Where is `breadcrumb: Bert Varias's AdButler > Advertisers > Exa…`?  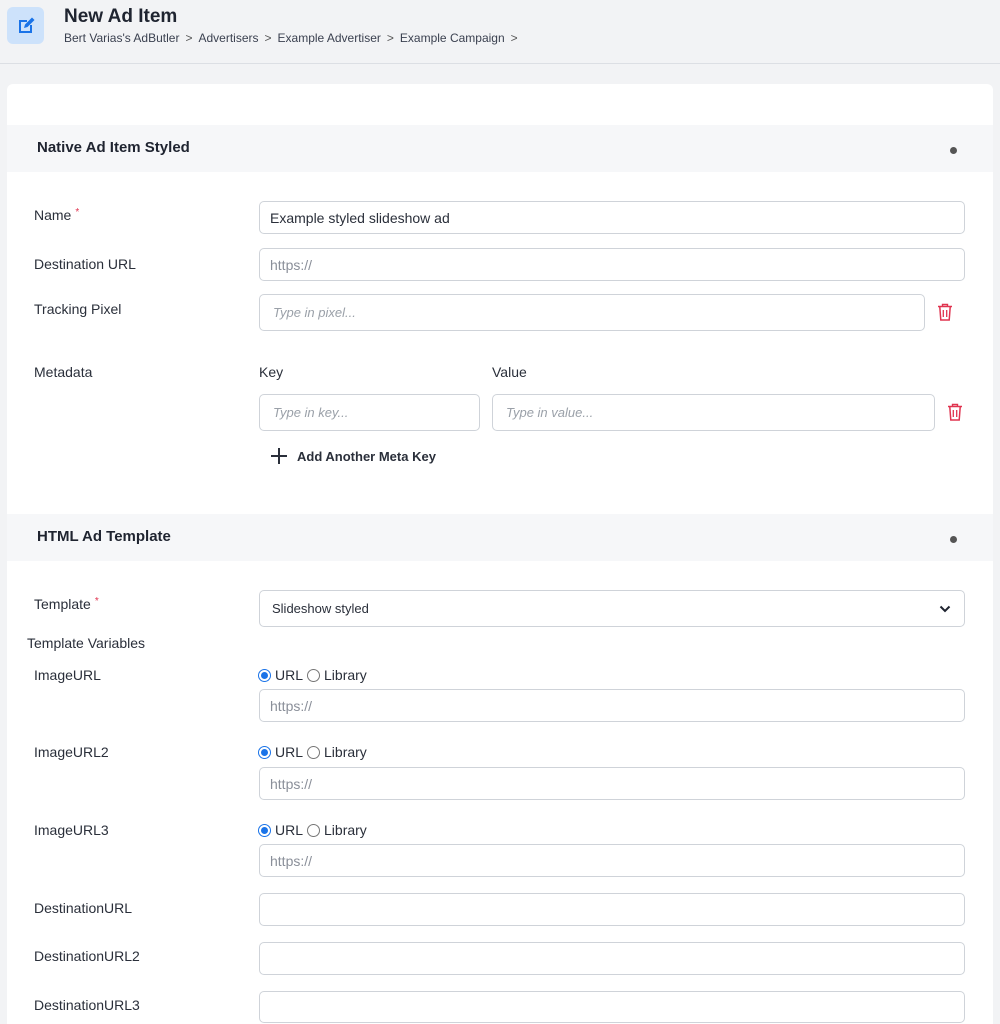 breadcrumb: Bert Varias's AdButler > Advertisers > Exa… is located at coordinates (294, 38).